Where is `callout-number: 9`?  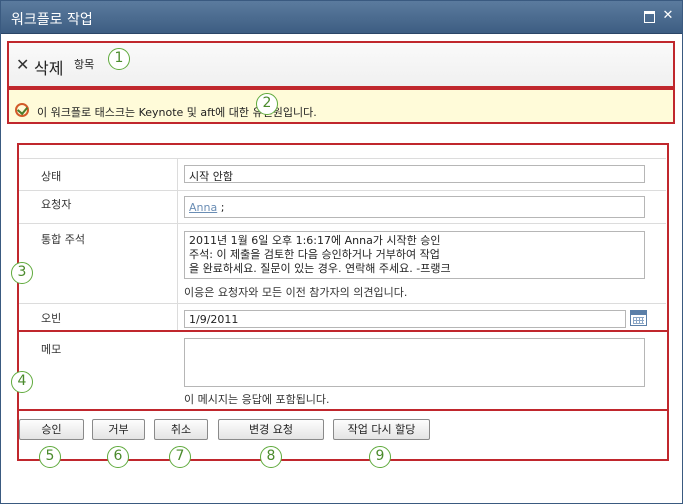
callout-number: 9 is located at coordinates (380, 457).